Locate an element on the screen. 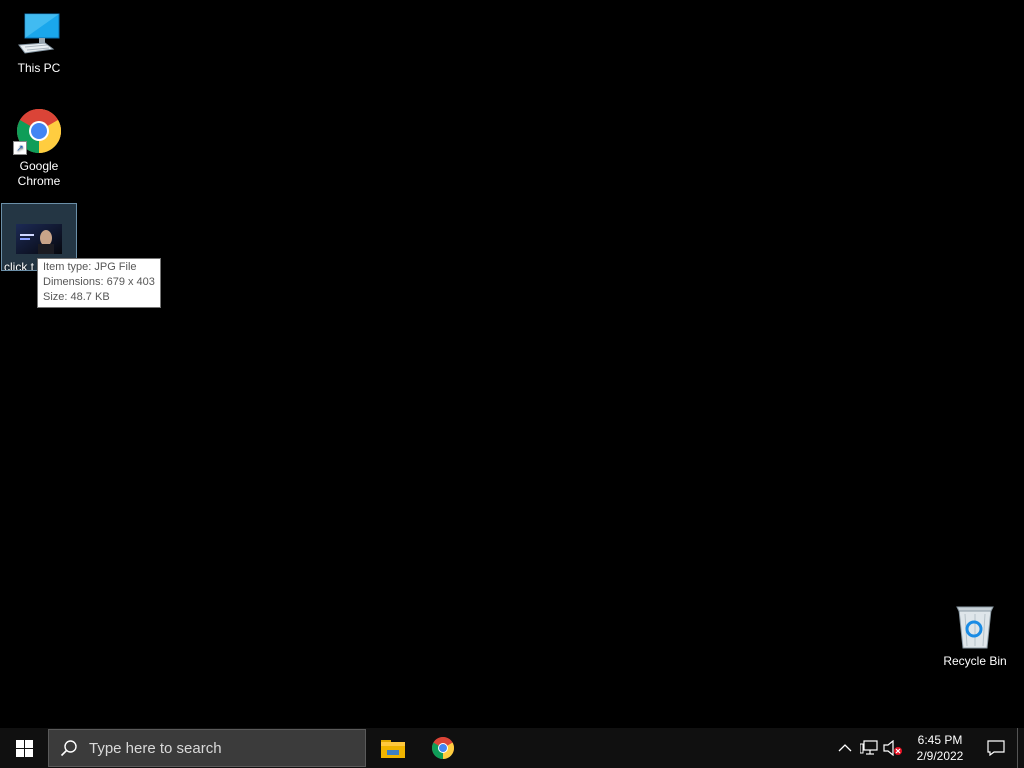 The width and height of the screenshot is (1024, 768). notification-icon is located at coordinates (996, 748).